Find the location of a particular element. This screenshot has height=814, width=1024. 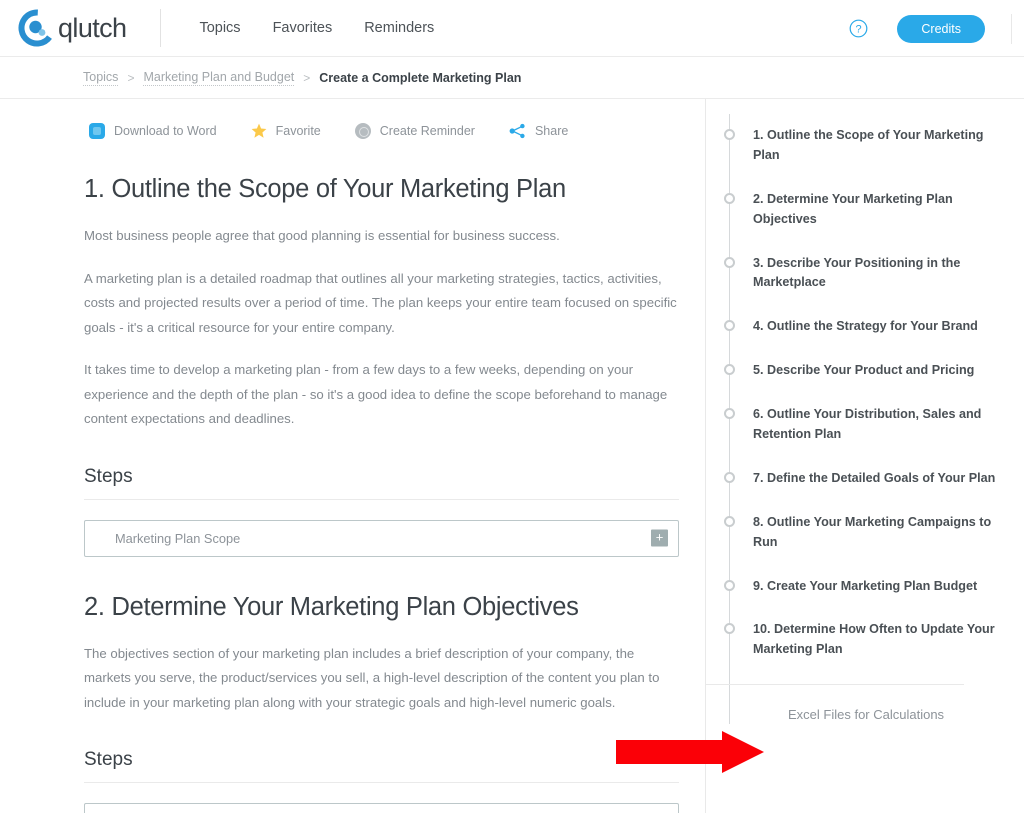

header-actions: ? Credits is located at coordinates (936, 28).